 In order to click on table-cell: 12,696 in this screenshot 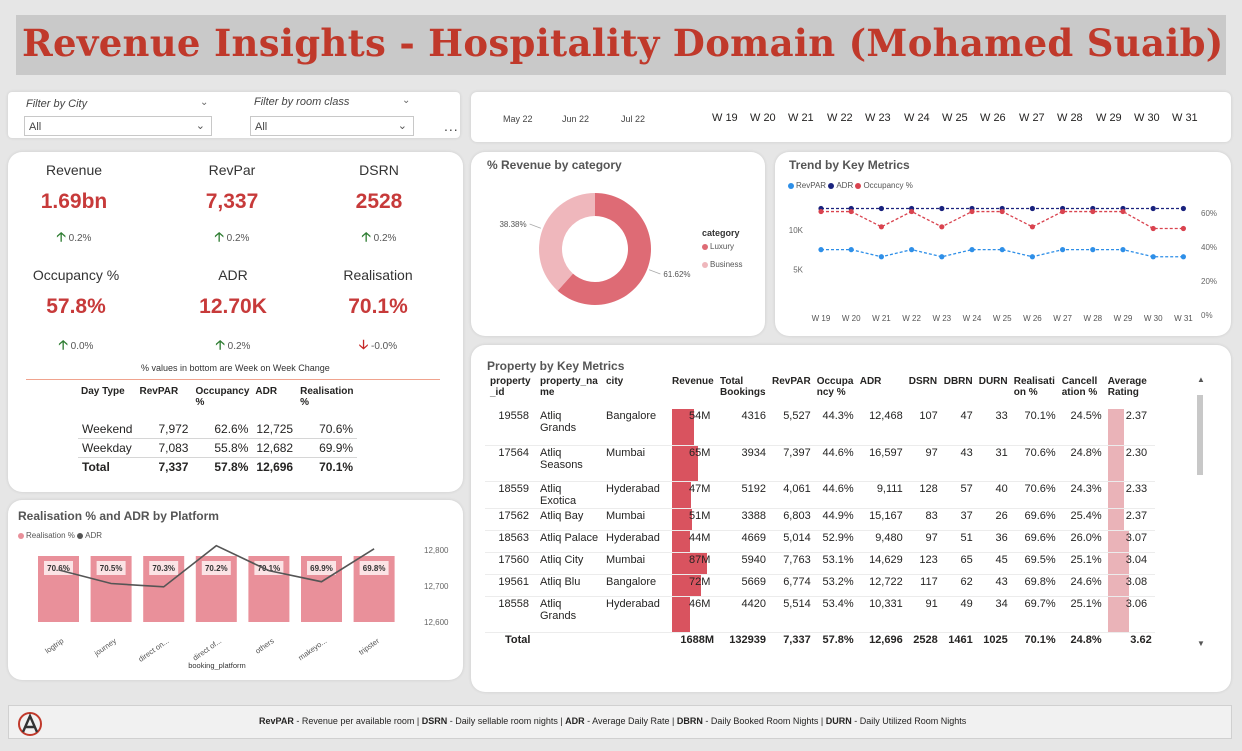, I will do `click(881, 639)`.